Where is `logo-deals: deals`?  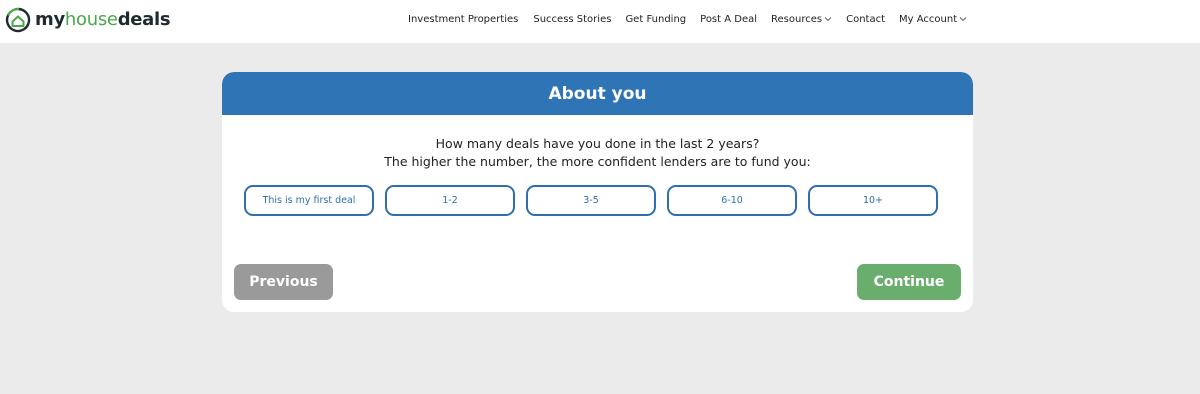
logo-deals: deals is located at coordinates (144, 19).